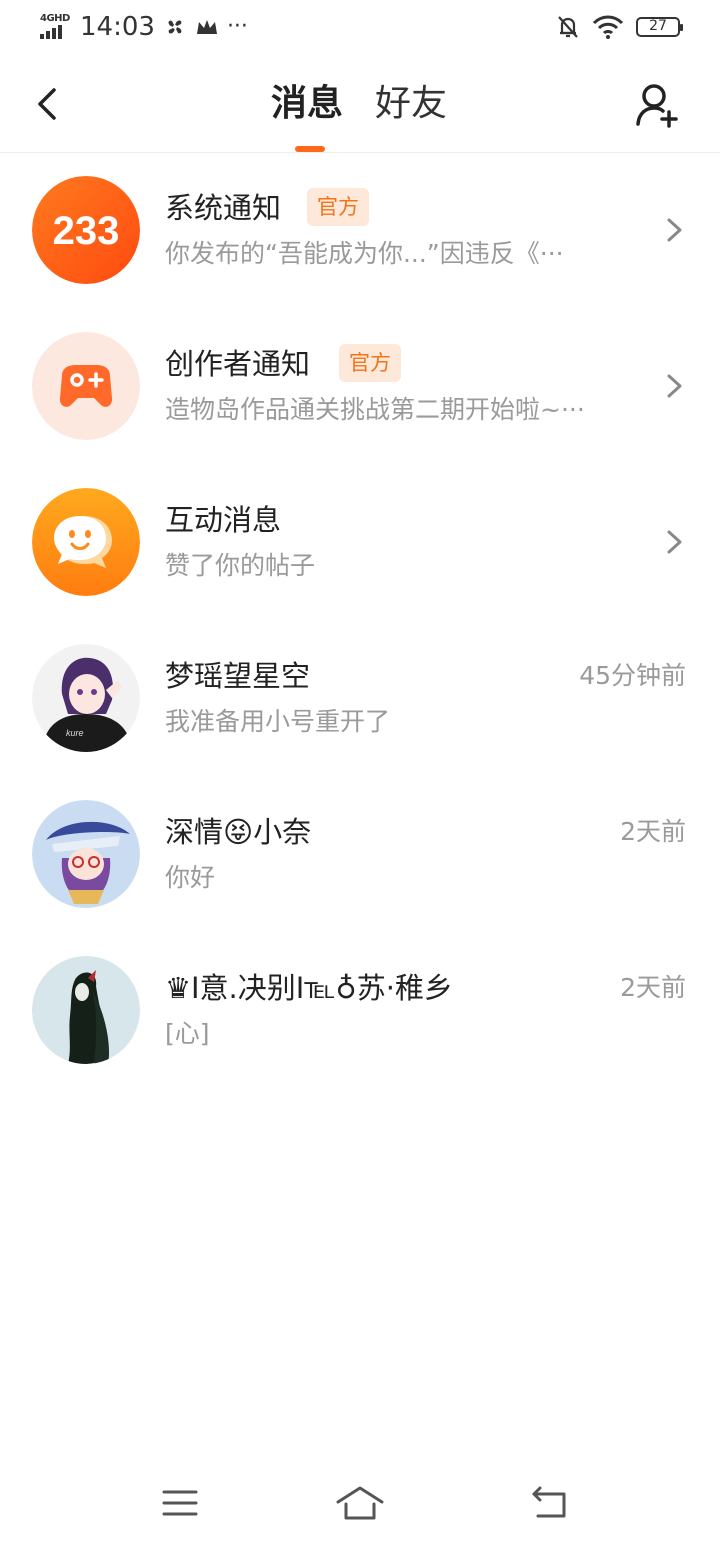  I want to click on battery-icon: 27, so click(659, 27).